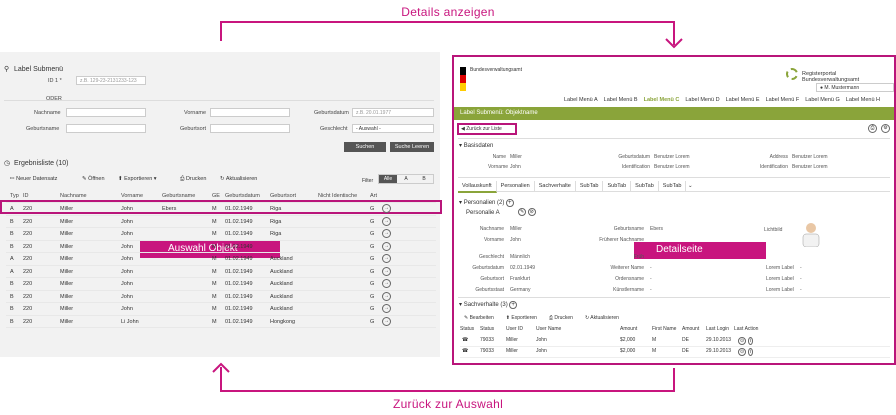  I want to click on filter-option-a: A, so click(406, 179).